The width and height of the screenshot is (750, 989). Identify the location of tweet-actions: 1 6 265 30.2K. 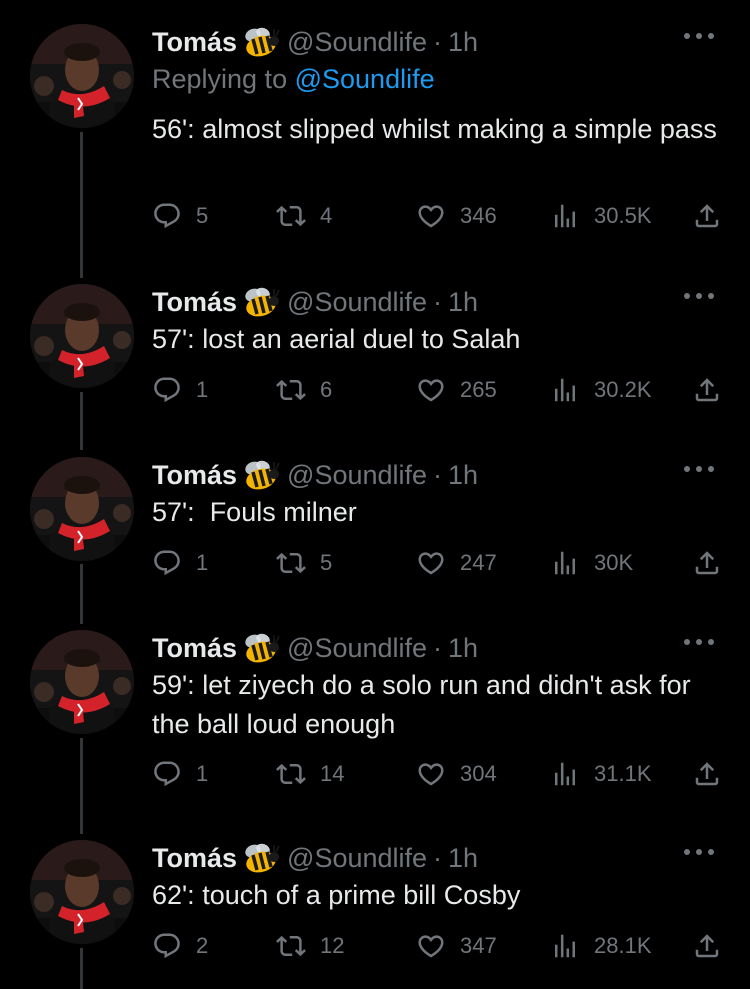
(442, 390).